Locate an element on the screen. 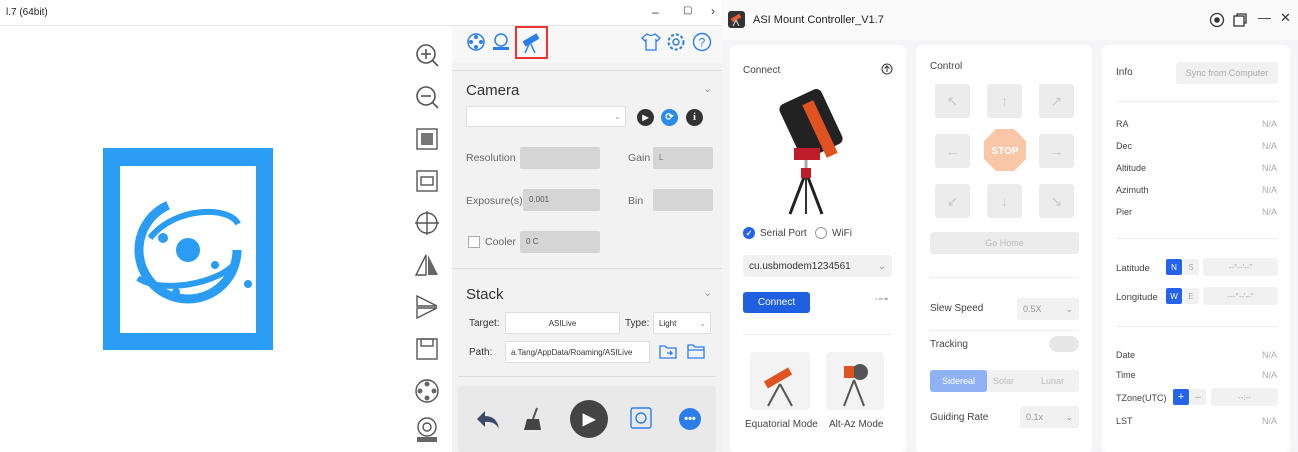 The height and width of the screenshot is (452, 1298). type-select-value: Light is located at coordinates (668, 323).